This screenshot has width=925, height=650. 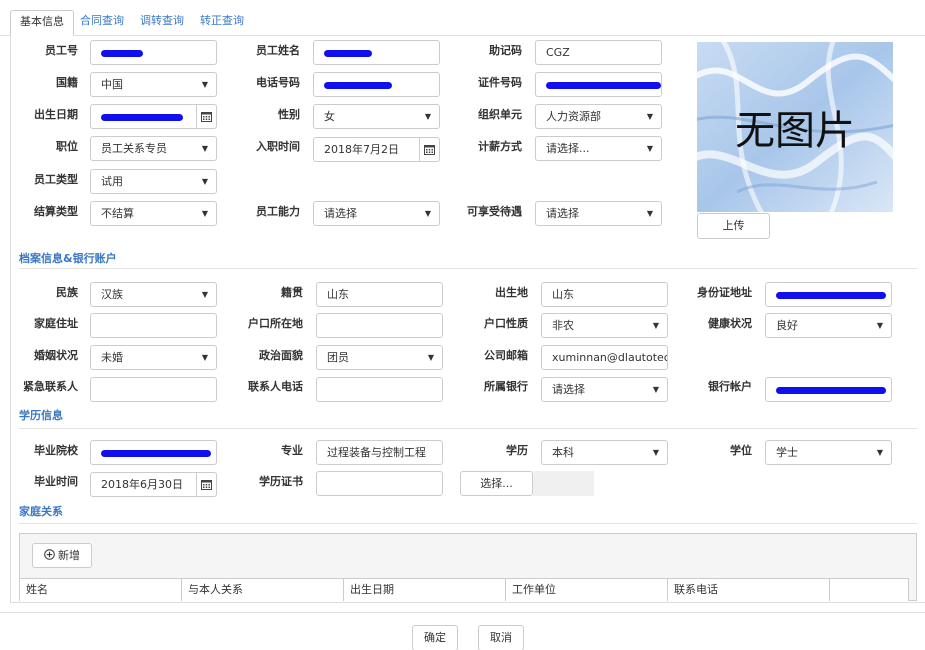 What do you see at coordinates (604, 294) in the screenshot?
I see `birthplace-input: 山东` at bounding box center [604, 294].